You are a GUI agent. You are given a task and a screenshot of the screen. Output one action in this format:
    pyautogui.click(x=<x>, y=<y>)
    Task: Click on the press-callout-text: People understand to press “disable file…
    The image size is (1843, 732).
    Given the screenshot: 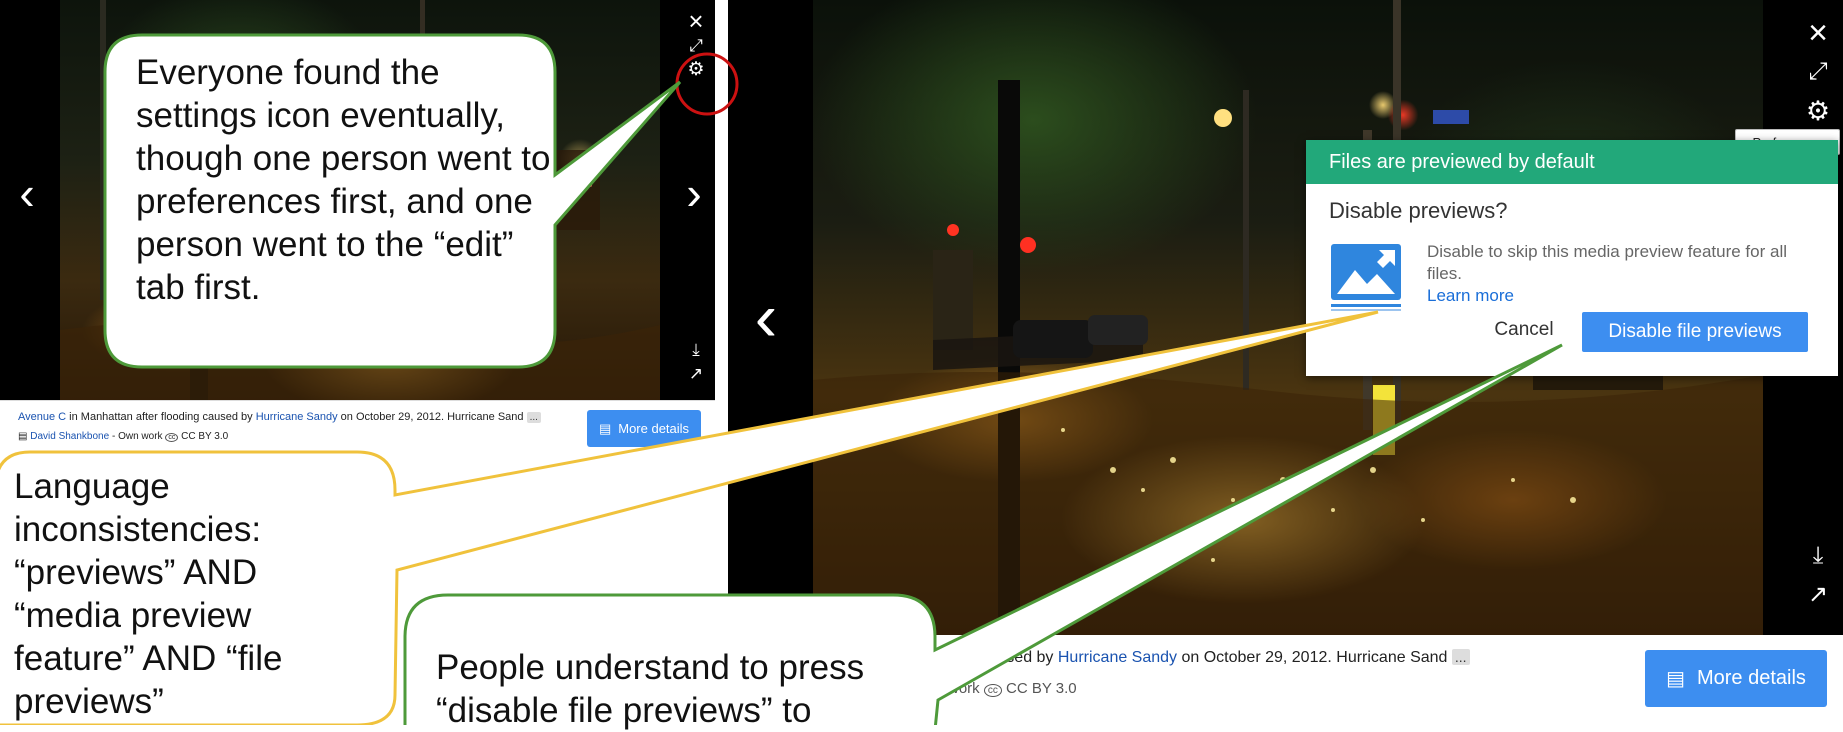 What is the action you would take?
    pyautogui.click(x=650, y=689)
    